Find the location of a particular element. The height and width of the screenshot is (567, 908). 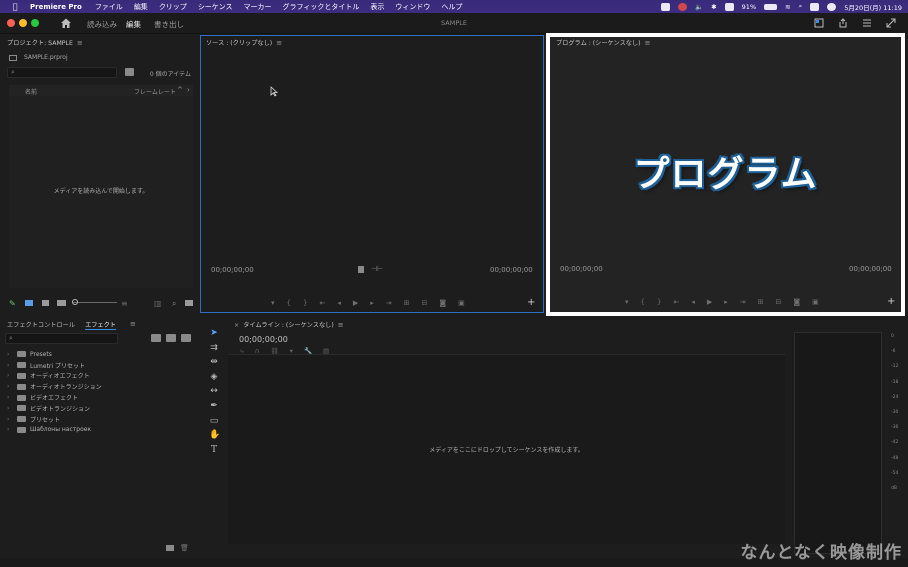

tree-item: › ビデオトランジション is located at coordinates (54, 408).